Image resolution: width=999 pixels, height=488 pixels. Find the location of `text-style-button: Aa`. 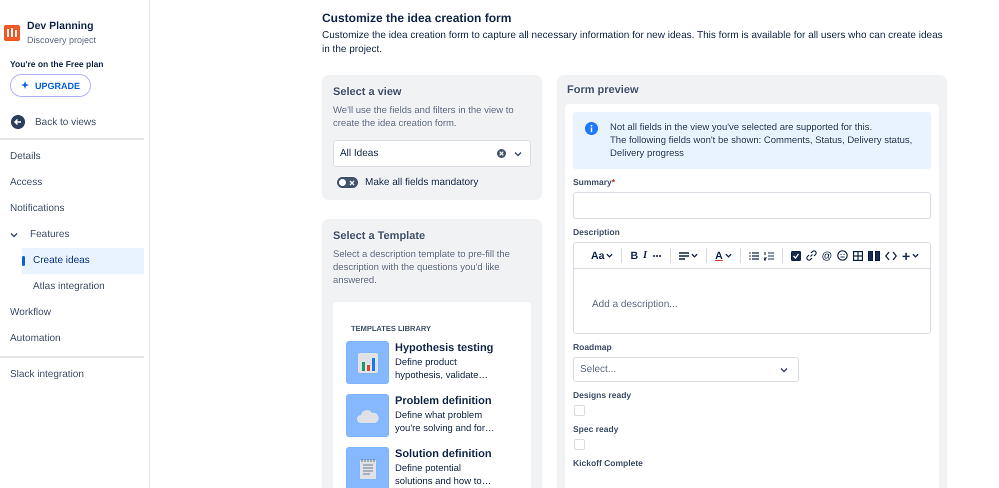

text-style-button: Aa is located at coordinates (602, 255).